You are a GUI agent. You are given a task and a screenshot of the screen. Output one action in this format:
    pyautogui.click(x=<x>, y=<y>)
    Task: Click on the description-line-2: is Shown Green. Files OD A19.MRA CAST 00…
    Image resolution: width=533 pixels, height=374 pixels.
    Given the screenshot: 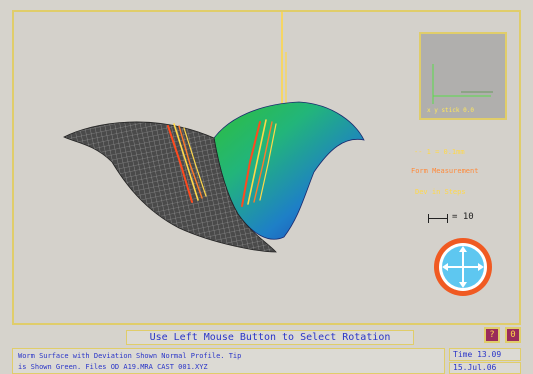 What is the action you would take?
    pyautogui.click(x=113, y=367)
    